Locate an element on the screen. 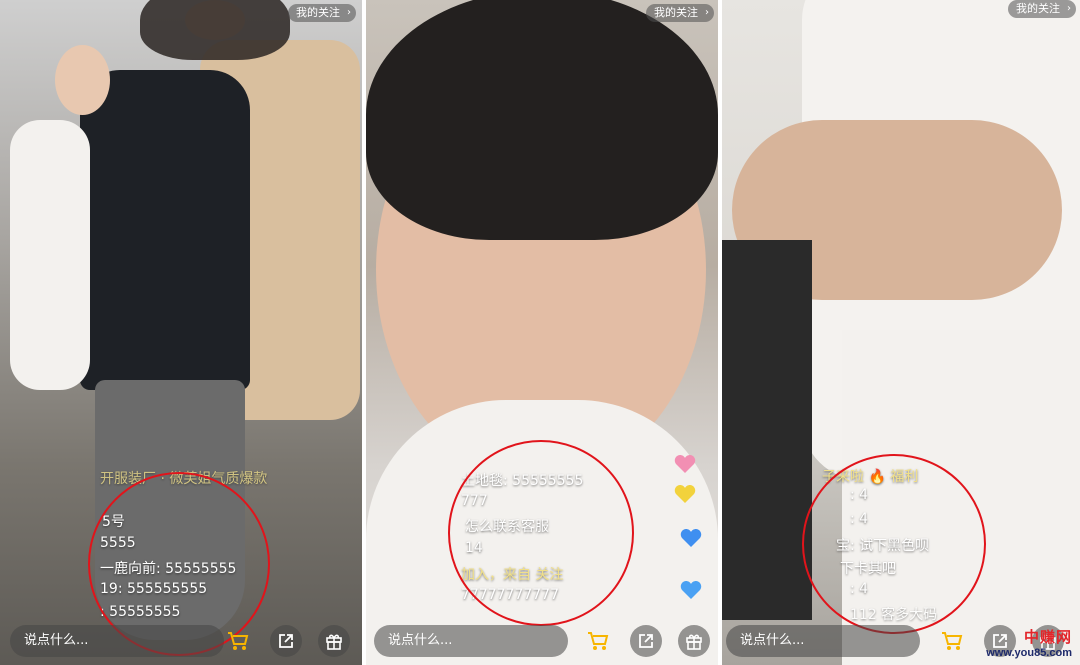 The width and height of the screenshot is (1080, 665). bystander-face is located at coordinates (82, 80).